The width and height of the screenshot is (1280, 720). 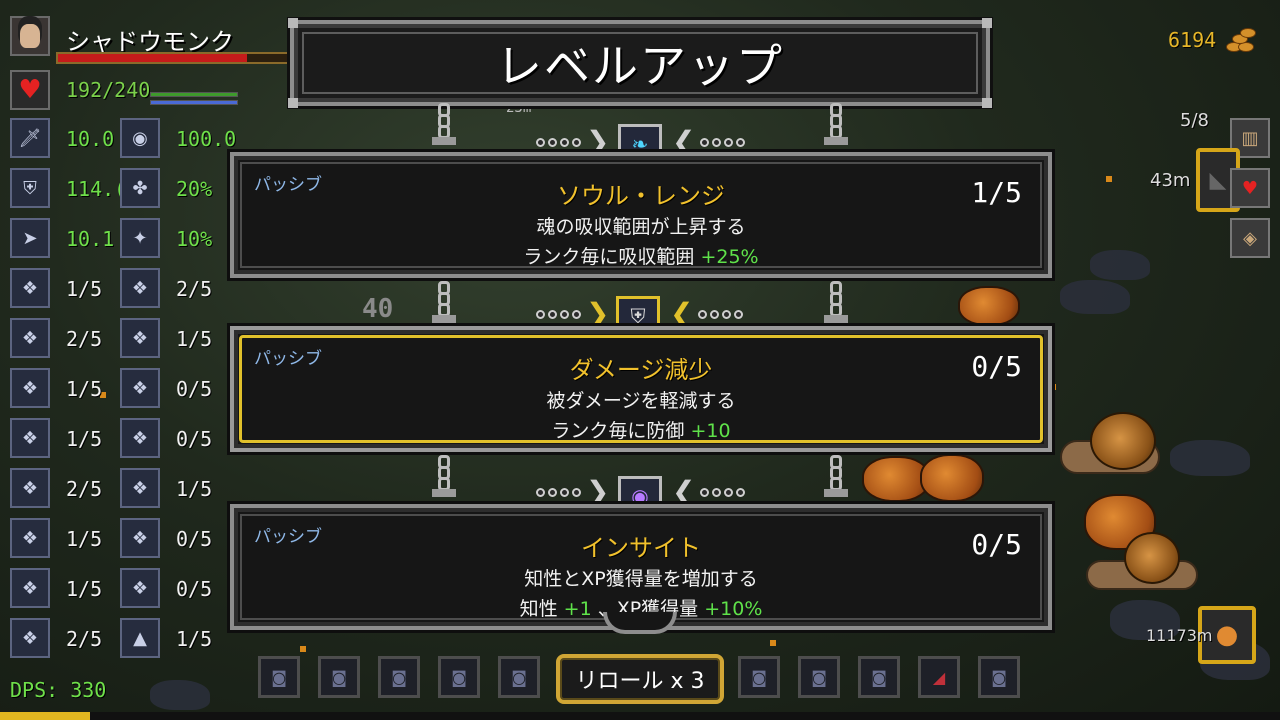 I want to click on hp-bar-fill, so click(x=152, y=58).